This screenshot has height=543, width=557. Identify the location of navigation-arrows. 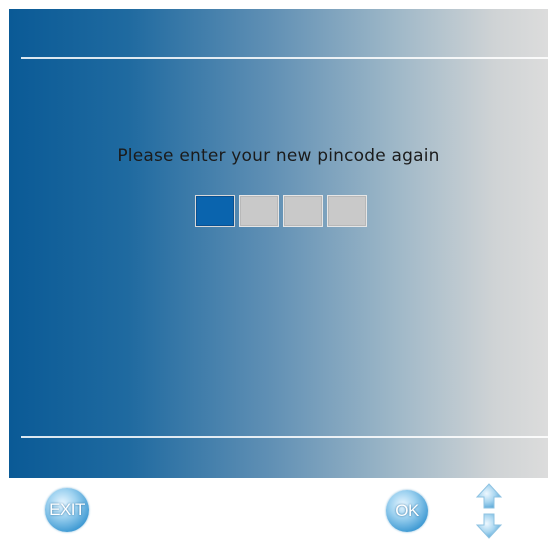
(489, 511).